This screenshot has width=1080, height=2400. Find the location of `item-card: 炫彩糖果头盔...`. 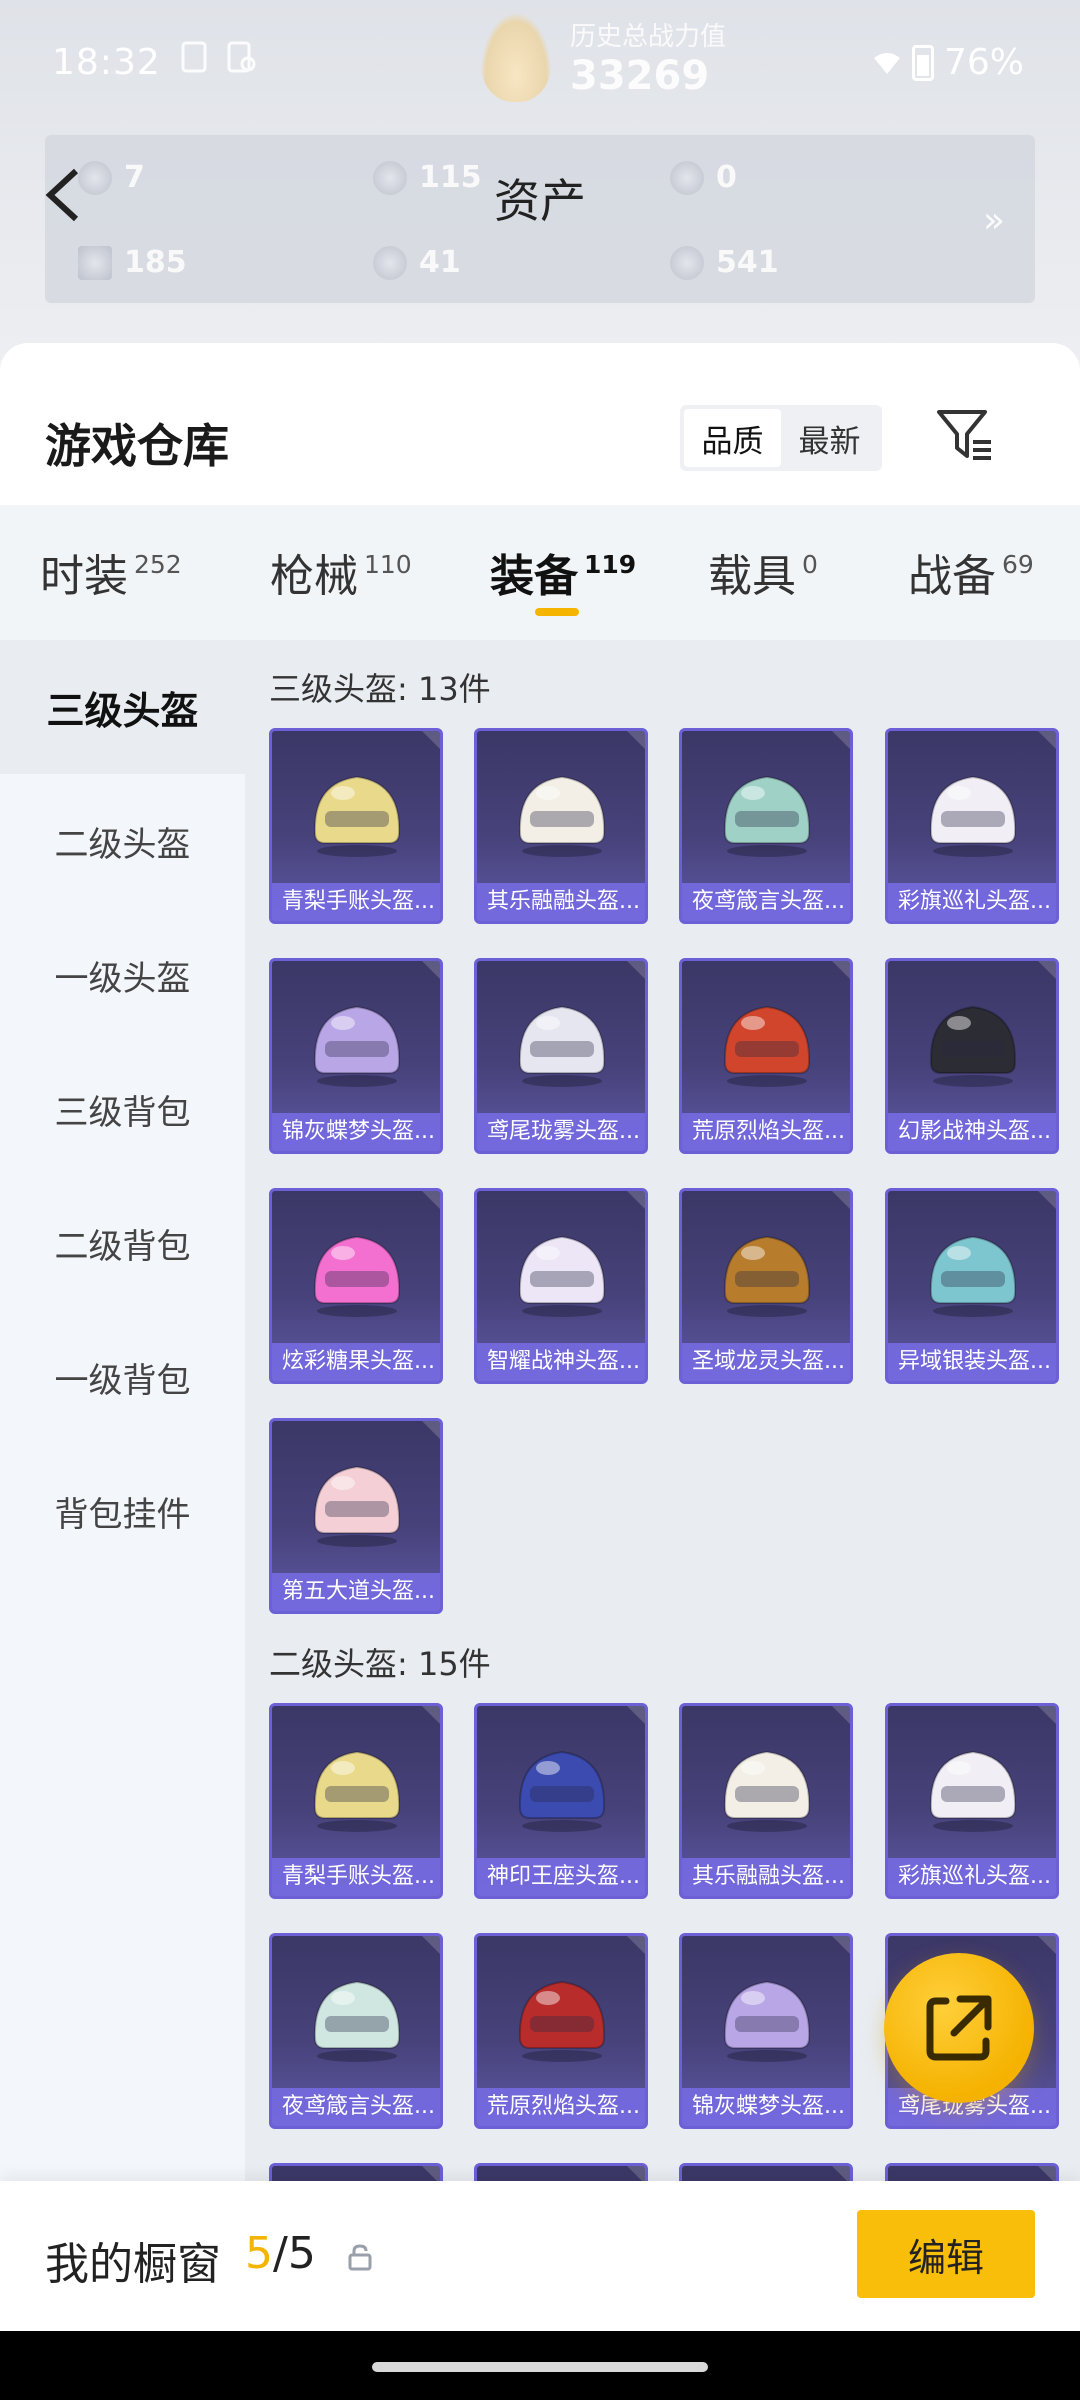

item-card: 炫彩糖果头盔... is located at coordinates (356, 1286).